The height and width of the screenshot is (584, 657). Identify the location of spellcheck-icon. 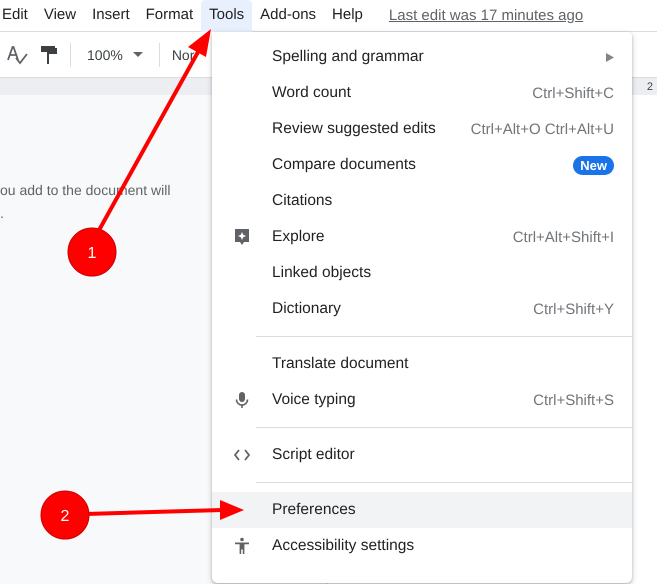
(17, 54).